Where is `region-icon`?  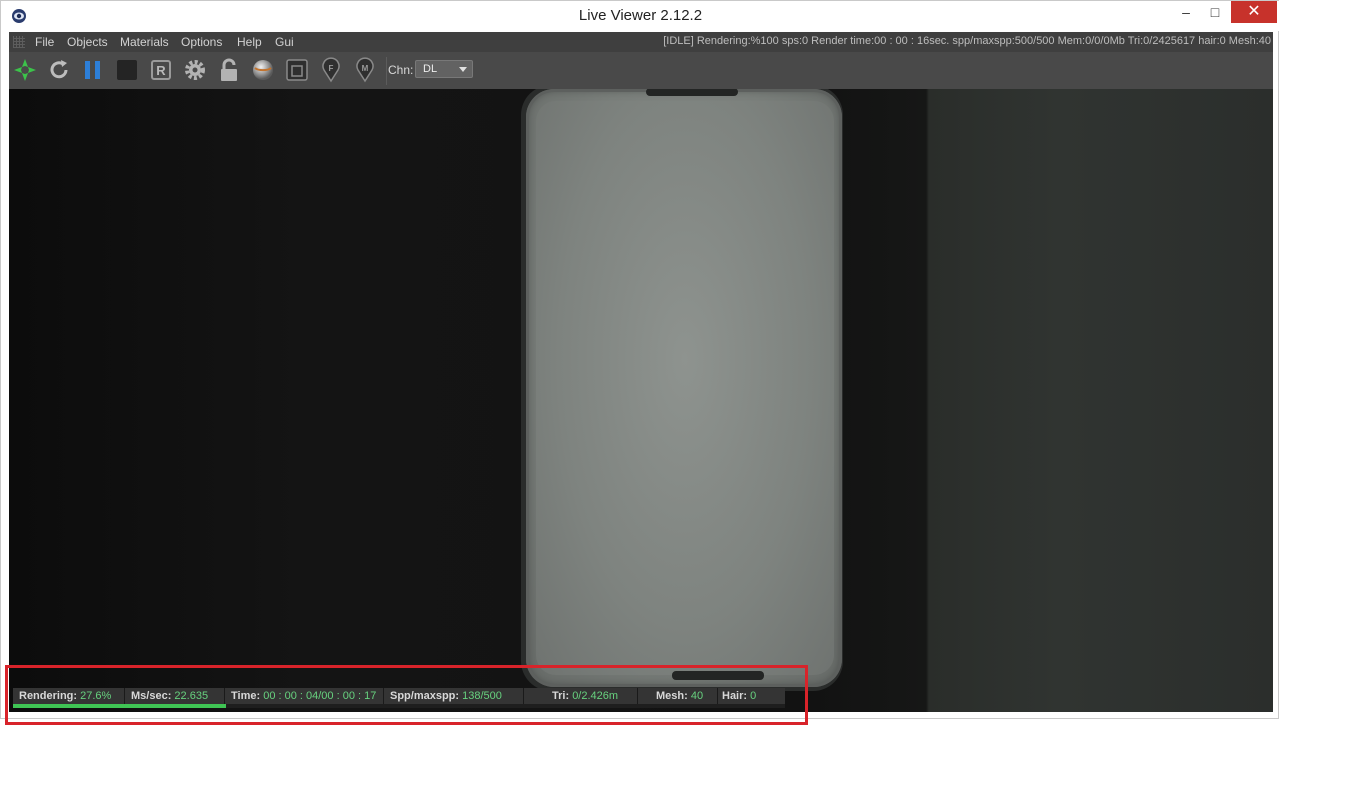
region-icon is located at coordinates (297, 70).